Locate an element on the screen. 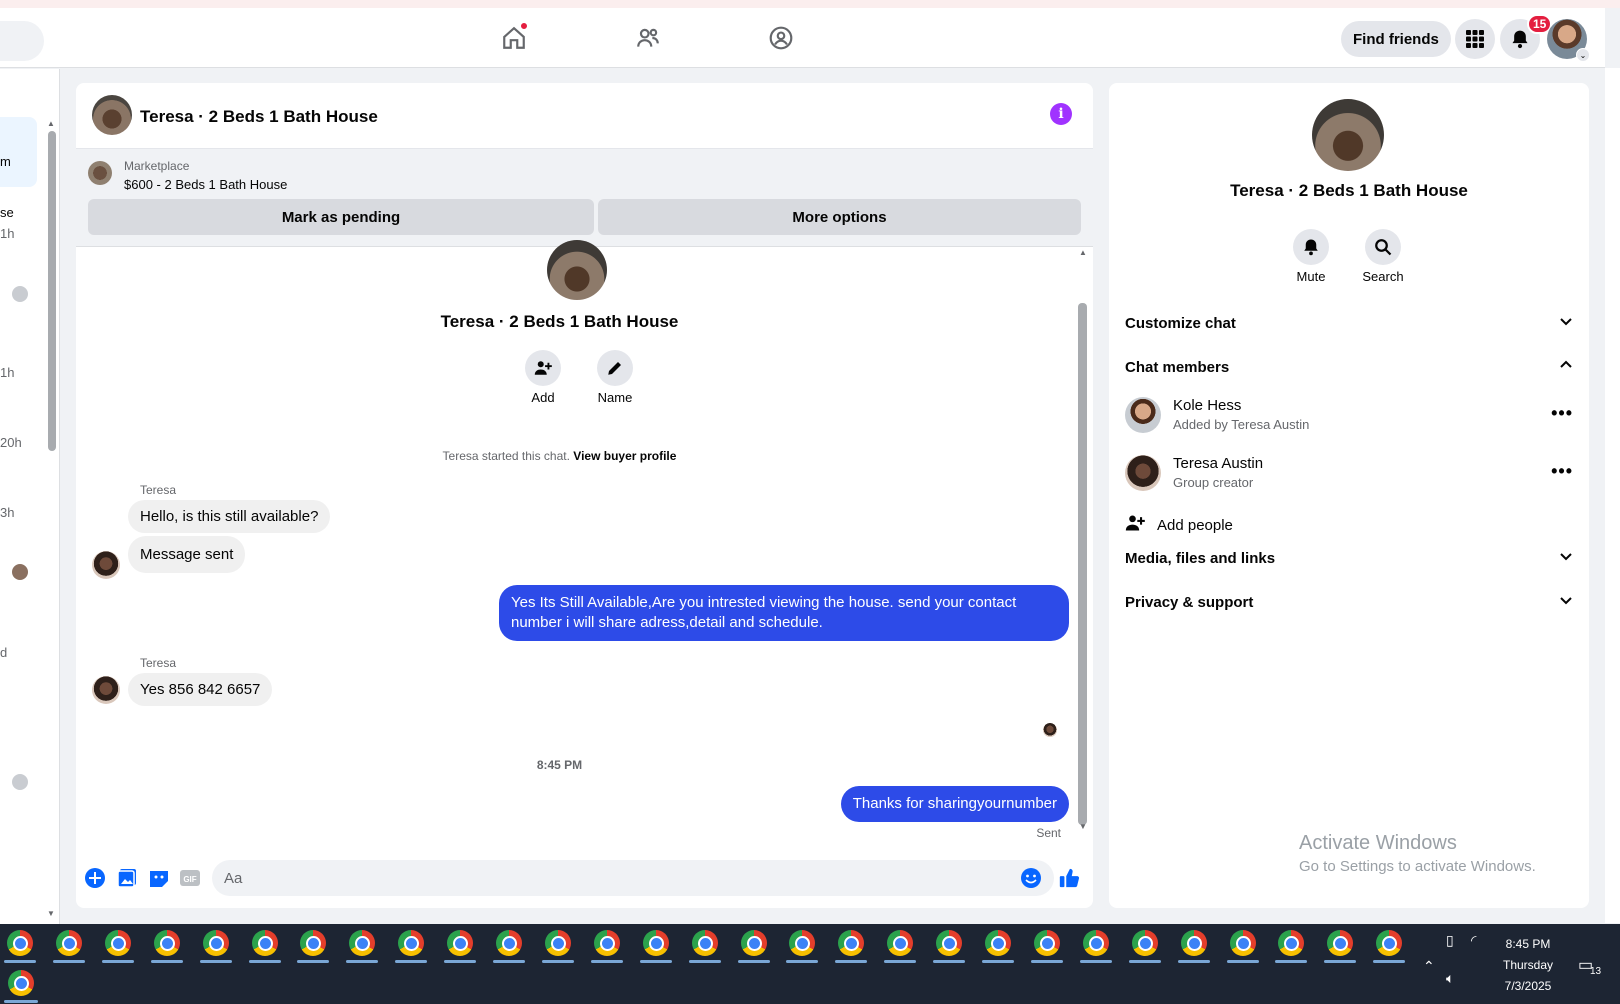 The width and height of the screenshot is (1620, 1004). find-friends-button: Find friends is located at coordinates (1396, 39).